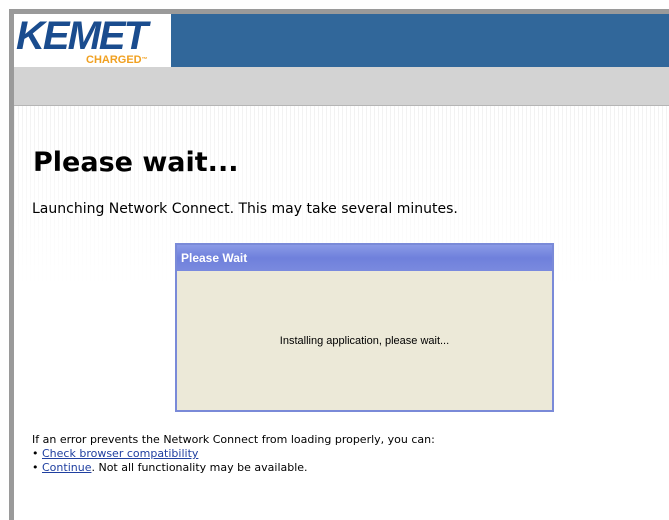 Image resolution: width=669 pixels, height=520 pixels. Describe the element at coordinates (334, 4) in the screenshot. I see `top-margin` at that location.